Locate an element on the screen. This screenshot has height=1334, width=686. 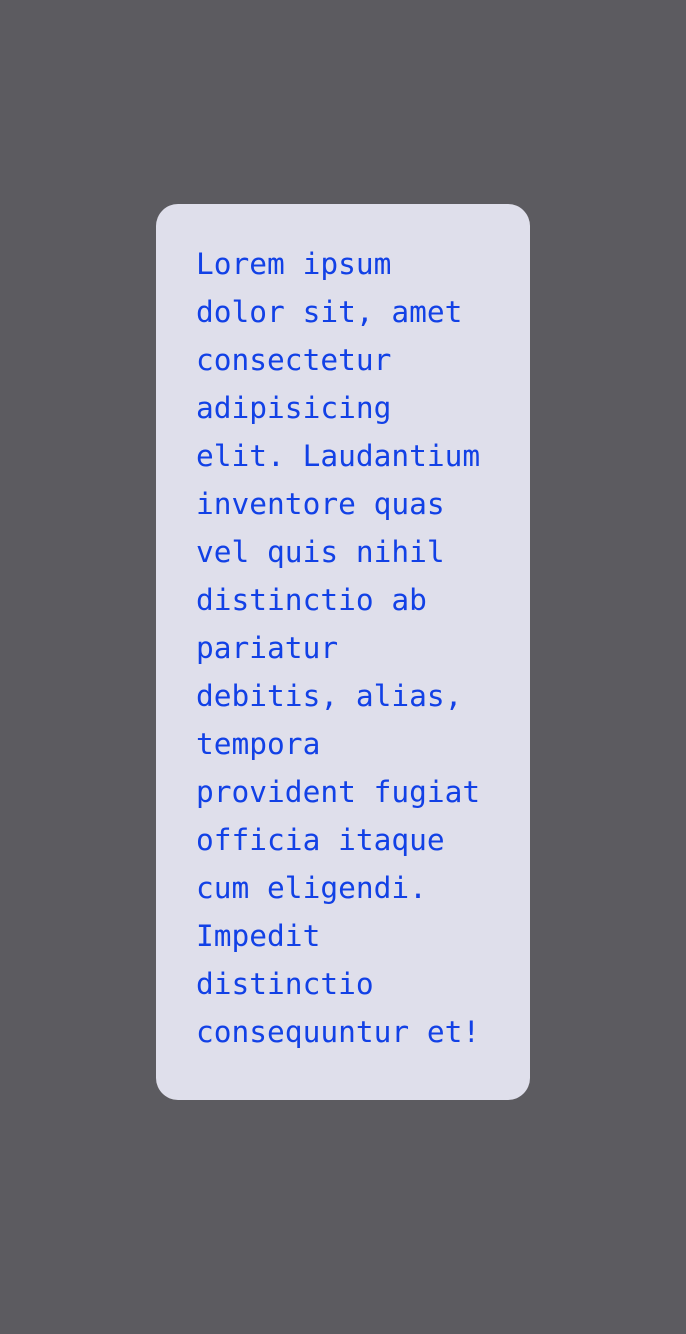
paragraph-line: vel quis nihil is located at coordinates (320, 552).